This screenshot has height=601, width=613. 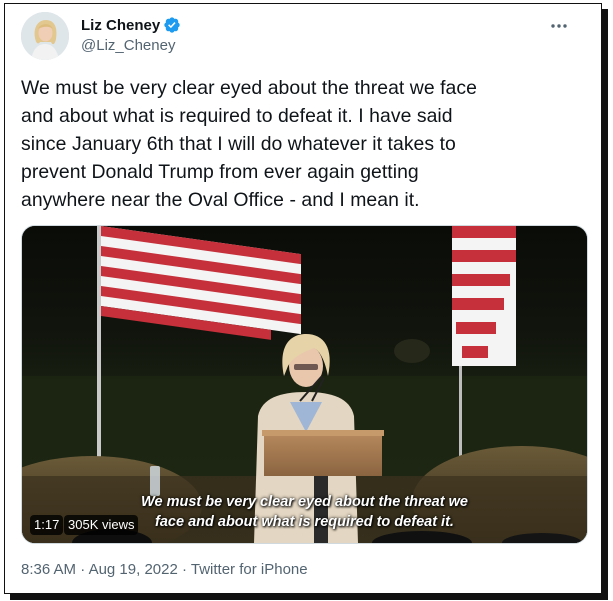 I want to click on verified-badge-icon, so click(x=172, y=25).